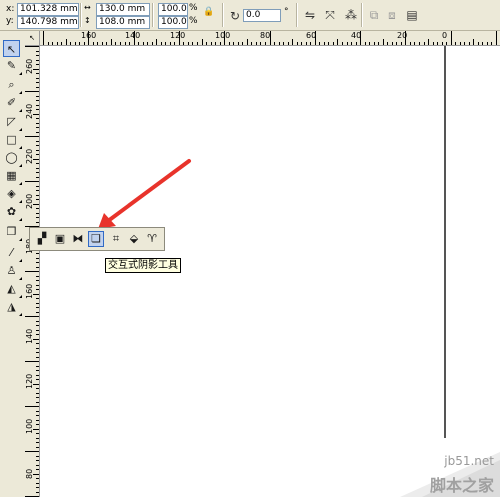  I want to click on extrude-tool-icon: ⬙, so click(134, 239).